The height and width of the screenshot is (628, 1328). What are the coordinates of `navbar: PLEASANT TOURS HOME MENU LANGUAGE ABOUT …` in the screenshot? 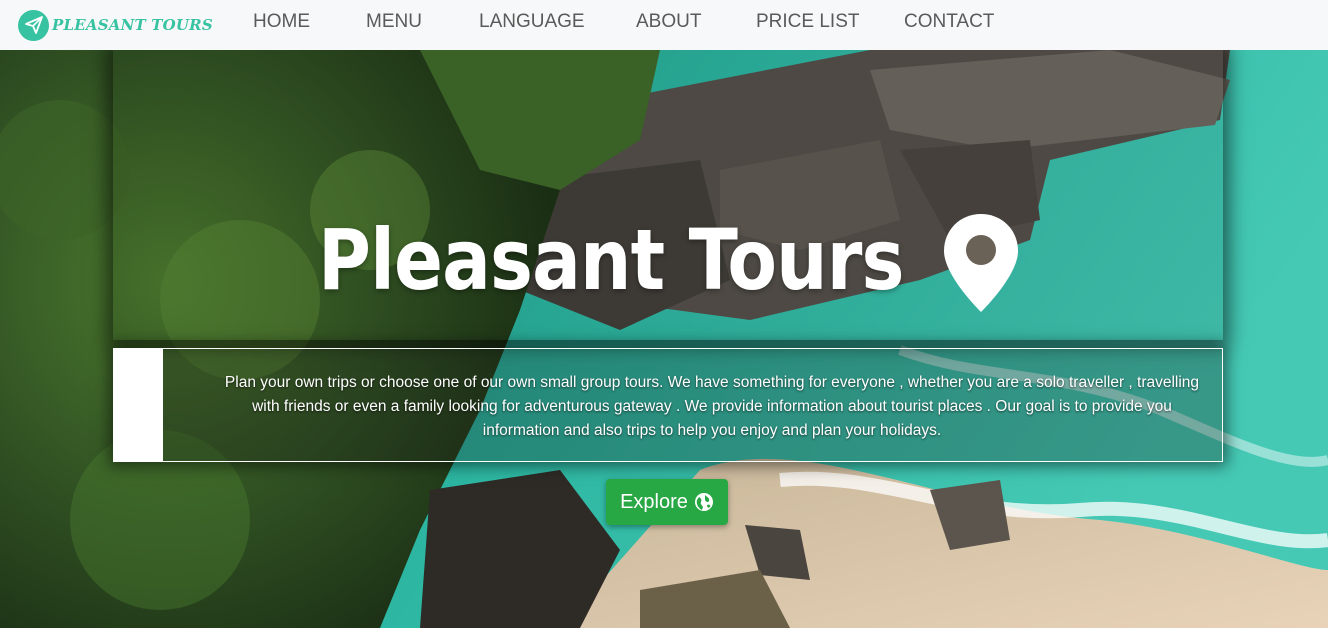 It's located at (664, 25).